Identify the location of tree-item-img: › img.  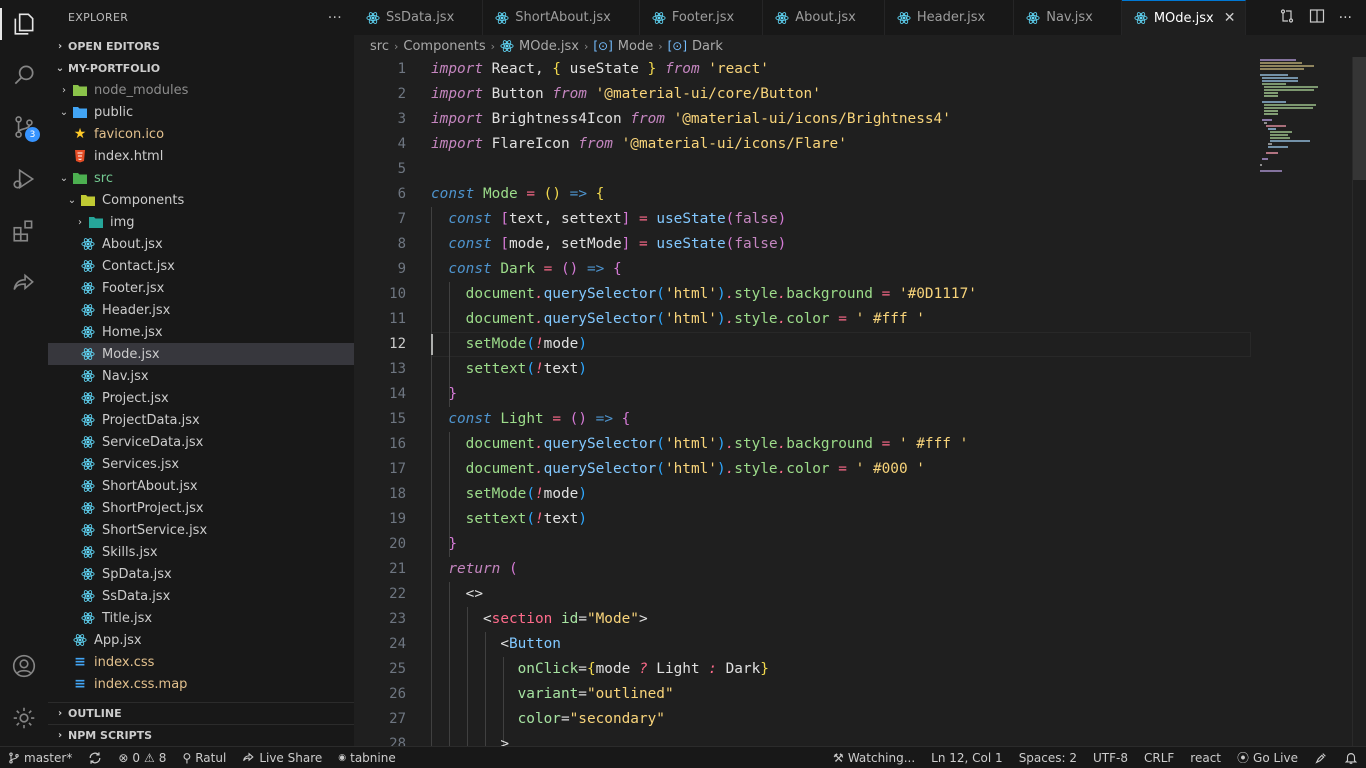
(201, 222).